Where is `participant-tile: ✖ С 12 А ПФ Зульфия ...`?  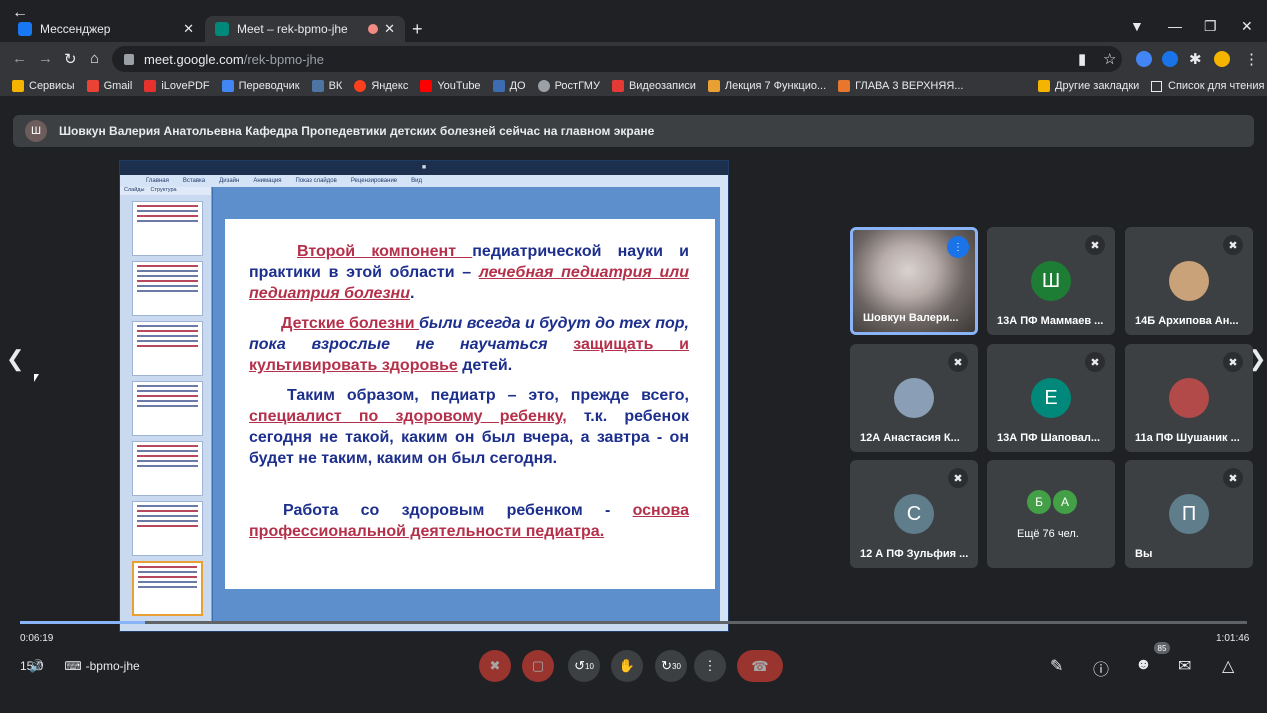 participant-tile: ✖ С 12 А ПФ Зульфия ... is located at coordinates (914, 514).